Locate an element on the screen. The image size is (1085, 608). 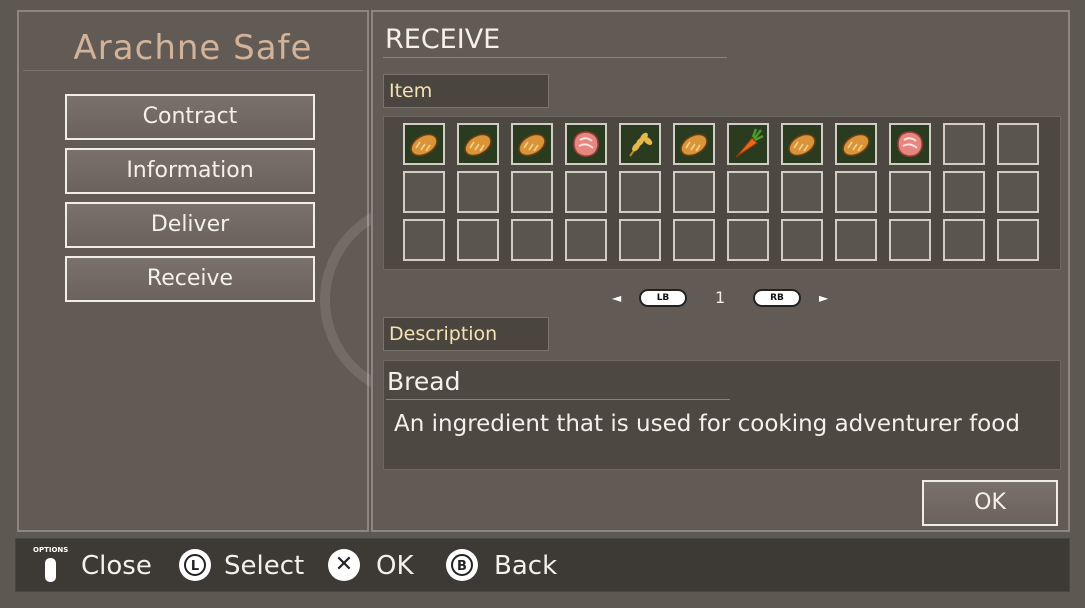
prev-page-arrow-icon: ◄ is located at coordinates (616, 298).